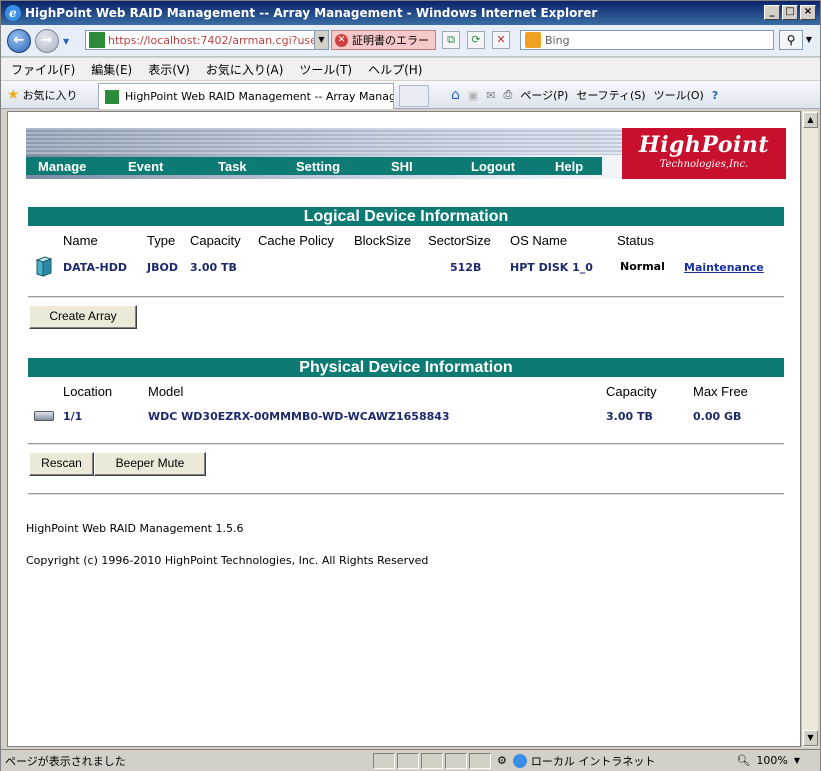 This screenshot has width=821, height=771. What do you see at coordinates (715, 95) in the screenshot?
I see `help-icon: ?` at bounding box center [715, 95].